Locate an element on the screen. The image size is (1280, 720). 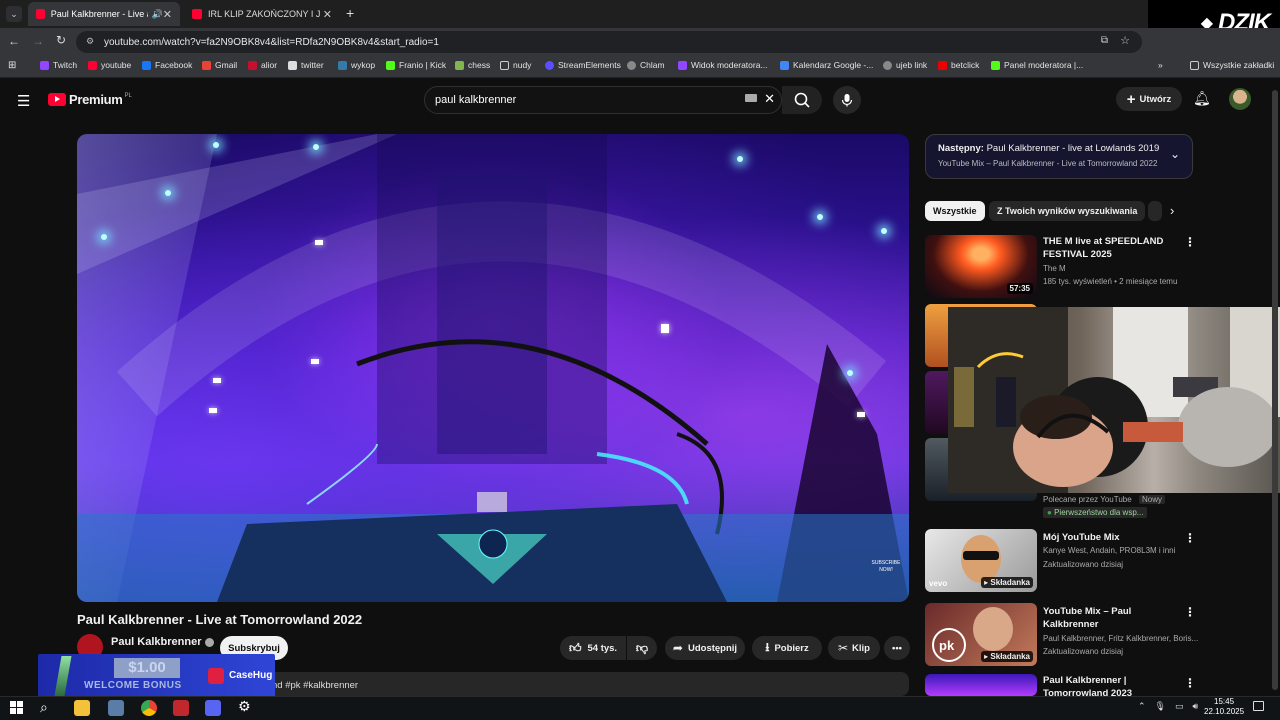
notification-center-icon is located at coordinates (1258, 706).